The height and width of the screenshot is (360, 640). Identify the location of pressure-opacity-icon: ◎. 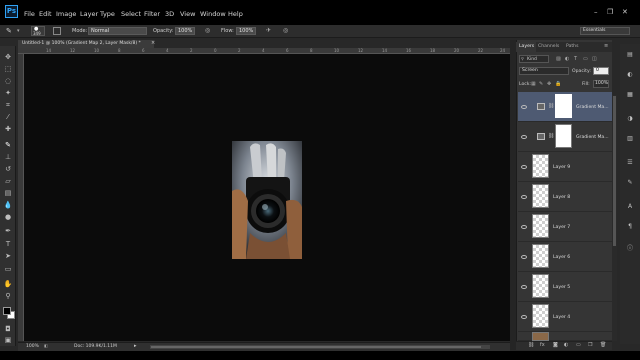
(207, 30).